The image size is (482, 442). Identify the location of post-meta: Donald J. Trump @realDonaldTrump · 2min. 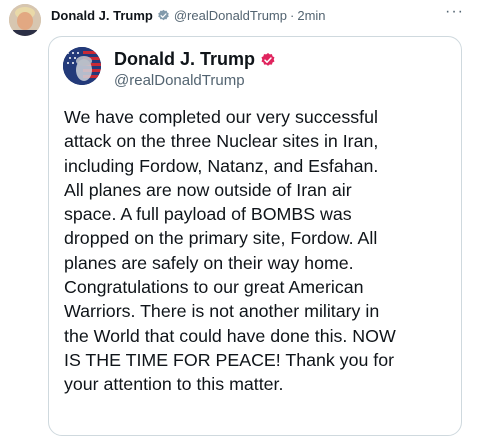
(188, 15).